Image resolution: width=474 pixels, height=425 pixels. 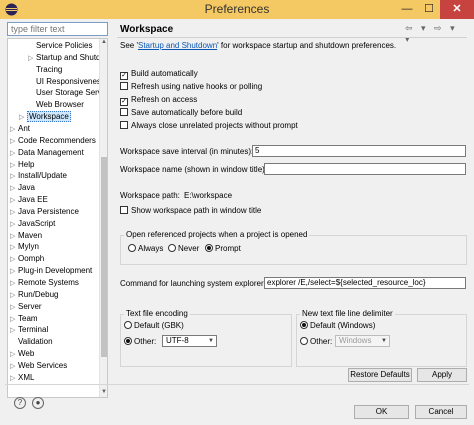 What do you see at coordinates (380, 375) in the screenshot?
I see `restore-defaults-button: Restore Defaults` at bounding box center [380, 375].